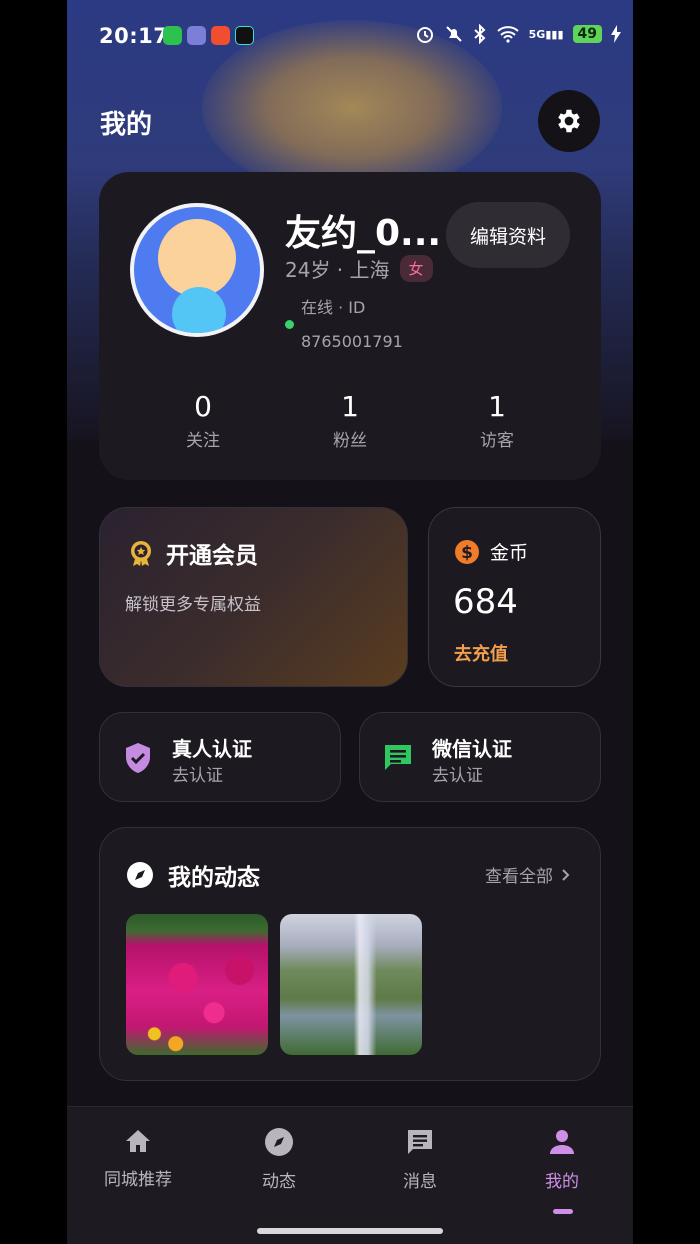 Image resolution: width=700 pixels, height=1244 pixels. I want to click on stat-followers: 1 粉丝, so click(350, 420).